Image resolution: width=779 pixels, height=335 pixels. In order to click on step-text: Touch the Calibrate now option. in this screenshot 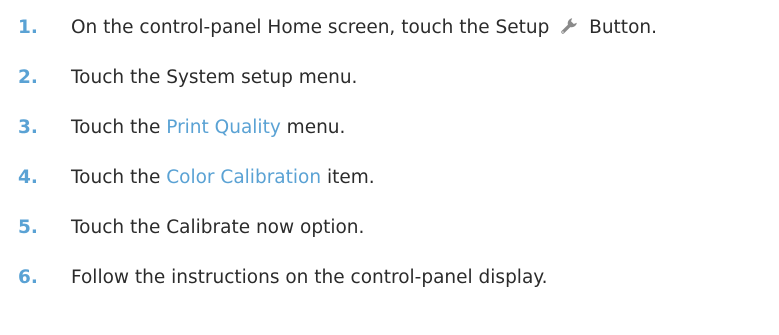, I will do `click(218, 227)`.